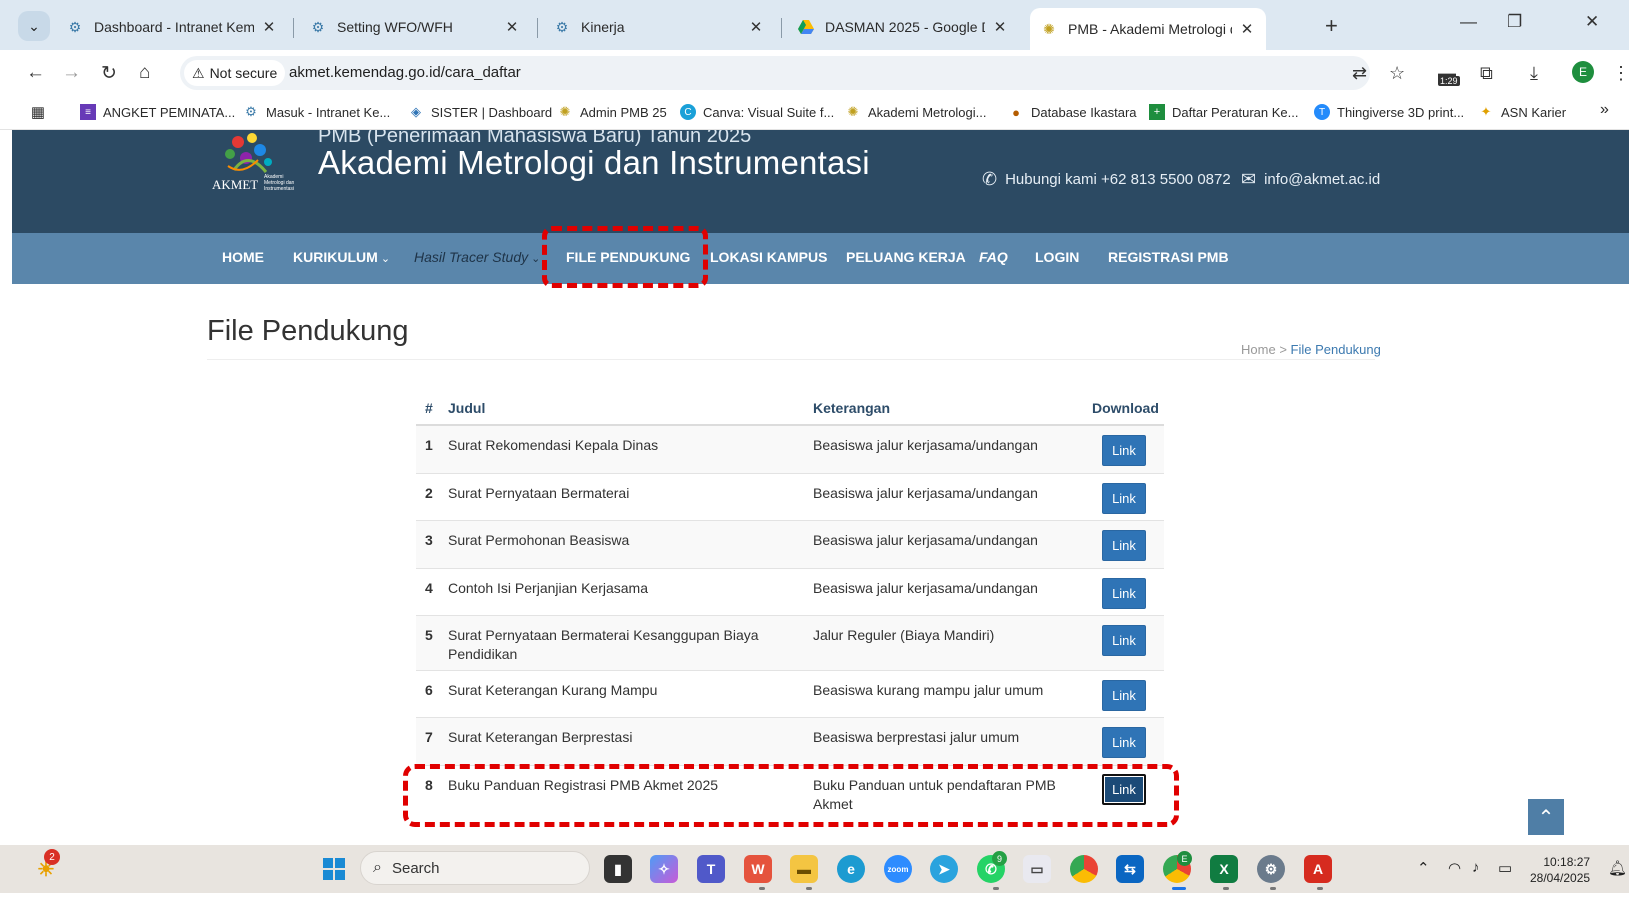 The width and height of the screenshot is (1629, 919). I want to click on battery-icon: ▭, so click(1505, 868).